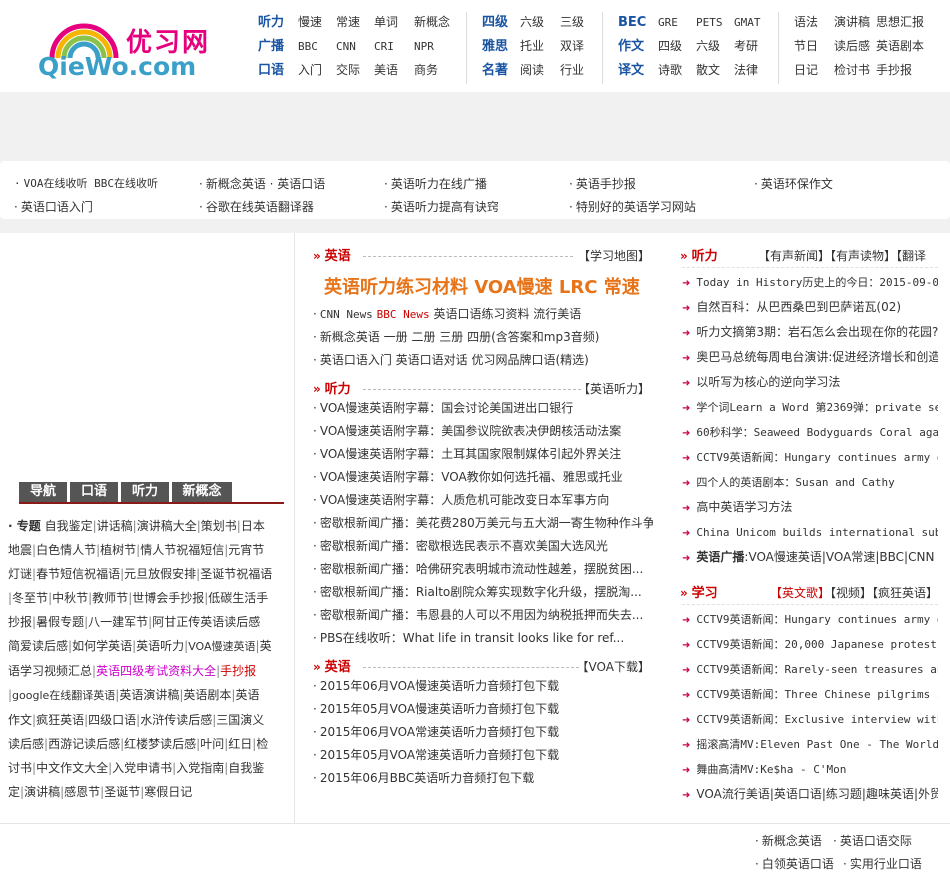 The height and width of the screenshot is (872, 950). What do you see at coordinates (142, 768) in the screenshot?
I see `tag-link: 入党申请书` at bounding box center [142, 768].